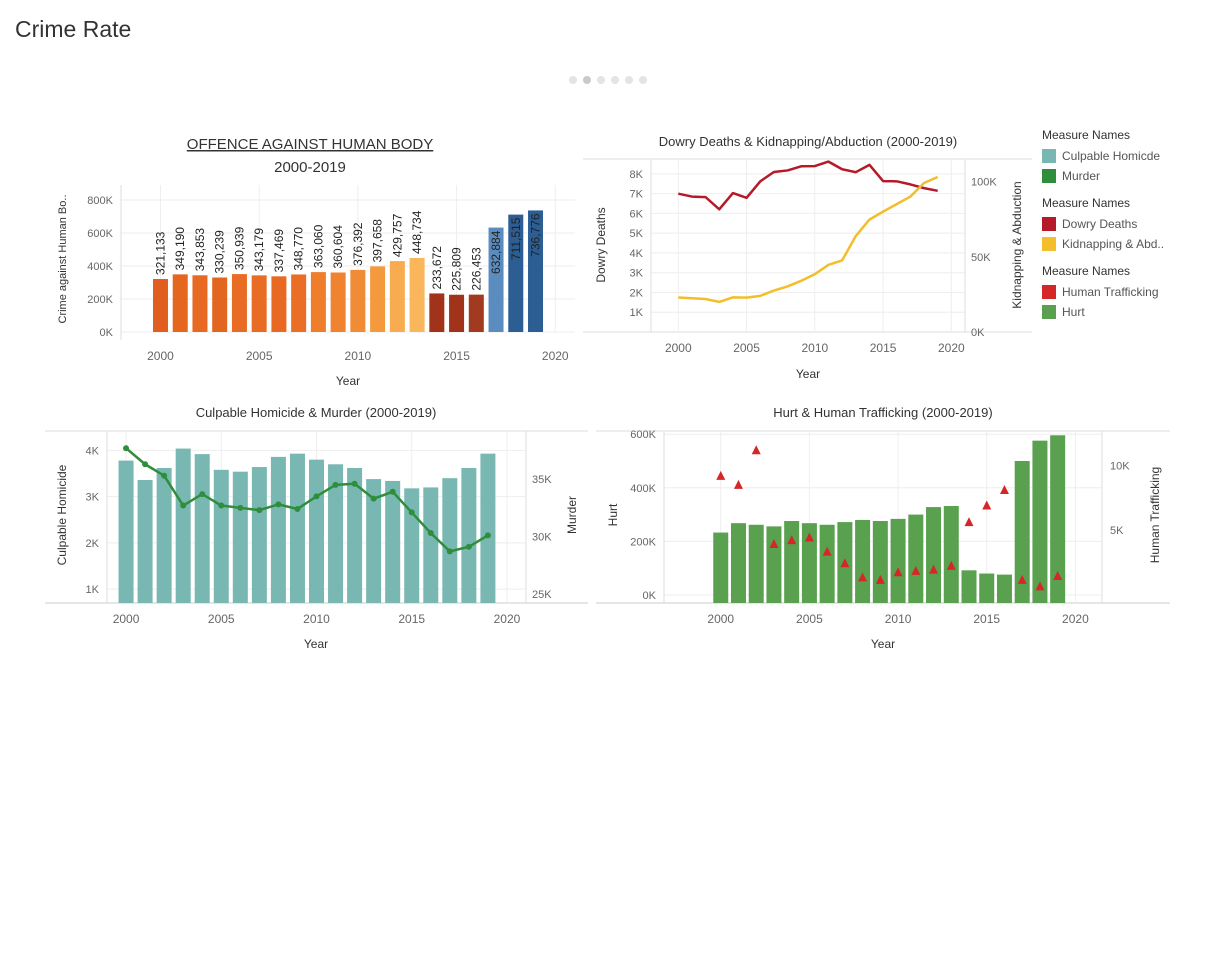  What do you see at coordinates (882, 412) in the screenshot?
I see `chart-title: Hurt & Human Trafficking (2000-2019)` at bounding box center [882, 412].